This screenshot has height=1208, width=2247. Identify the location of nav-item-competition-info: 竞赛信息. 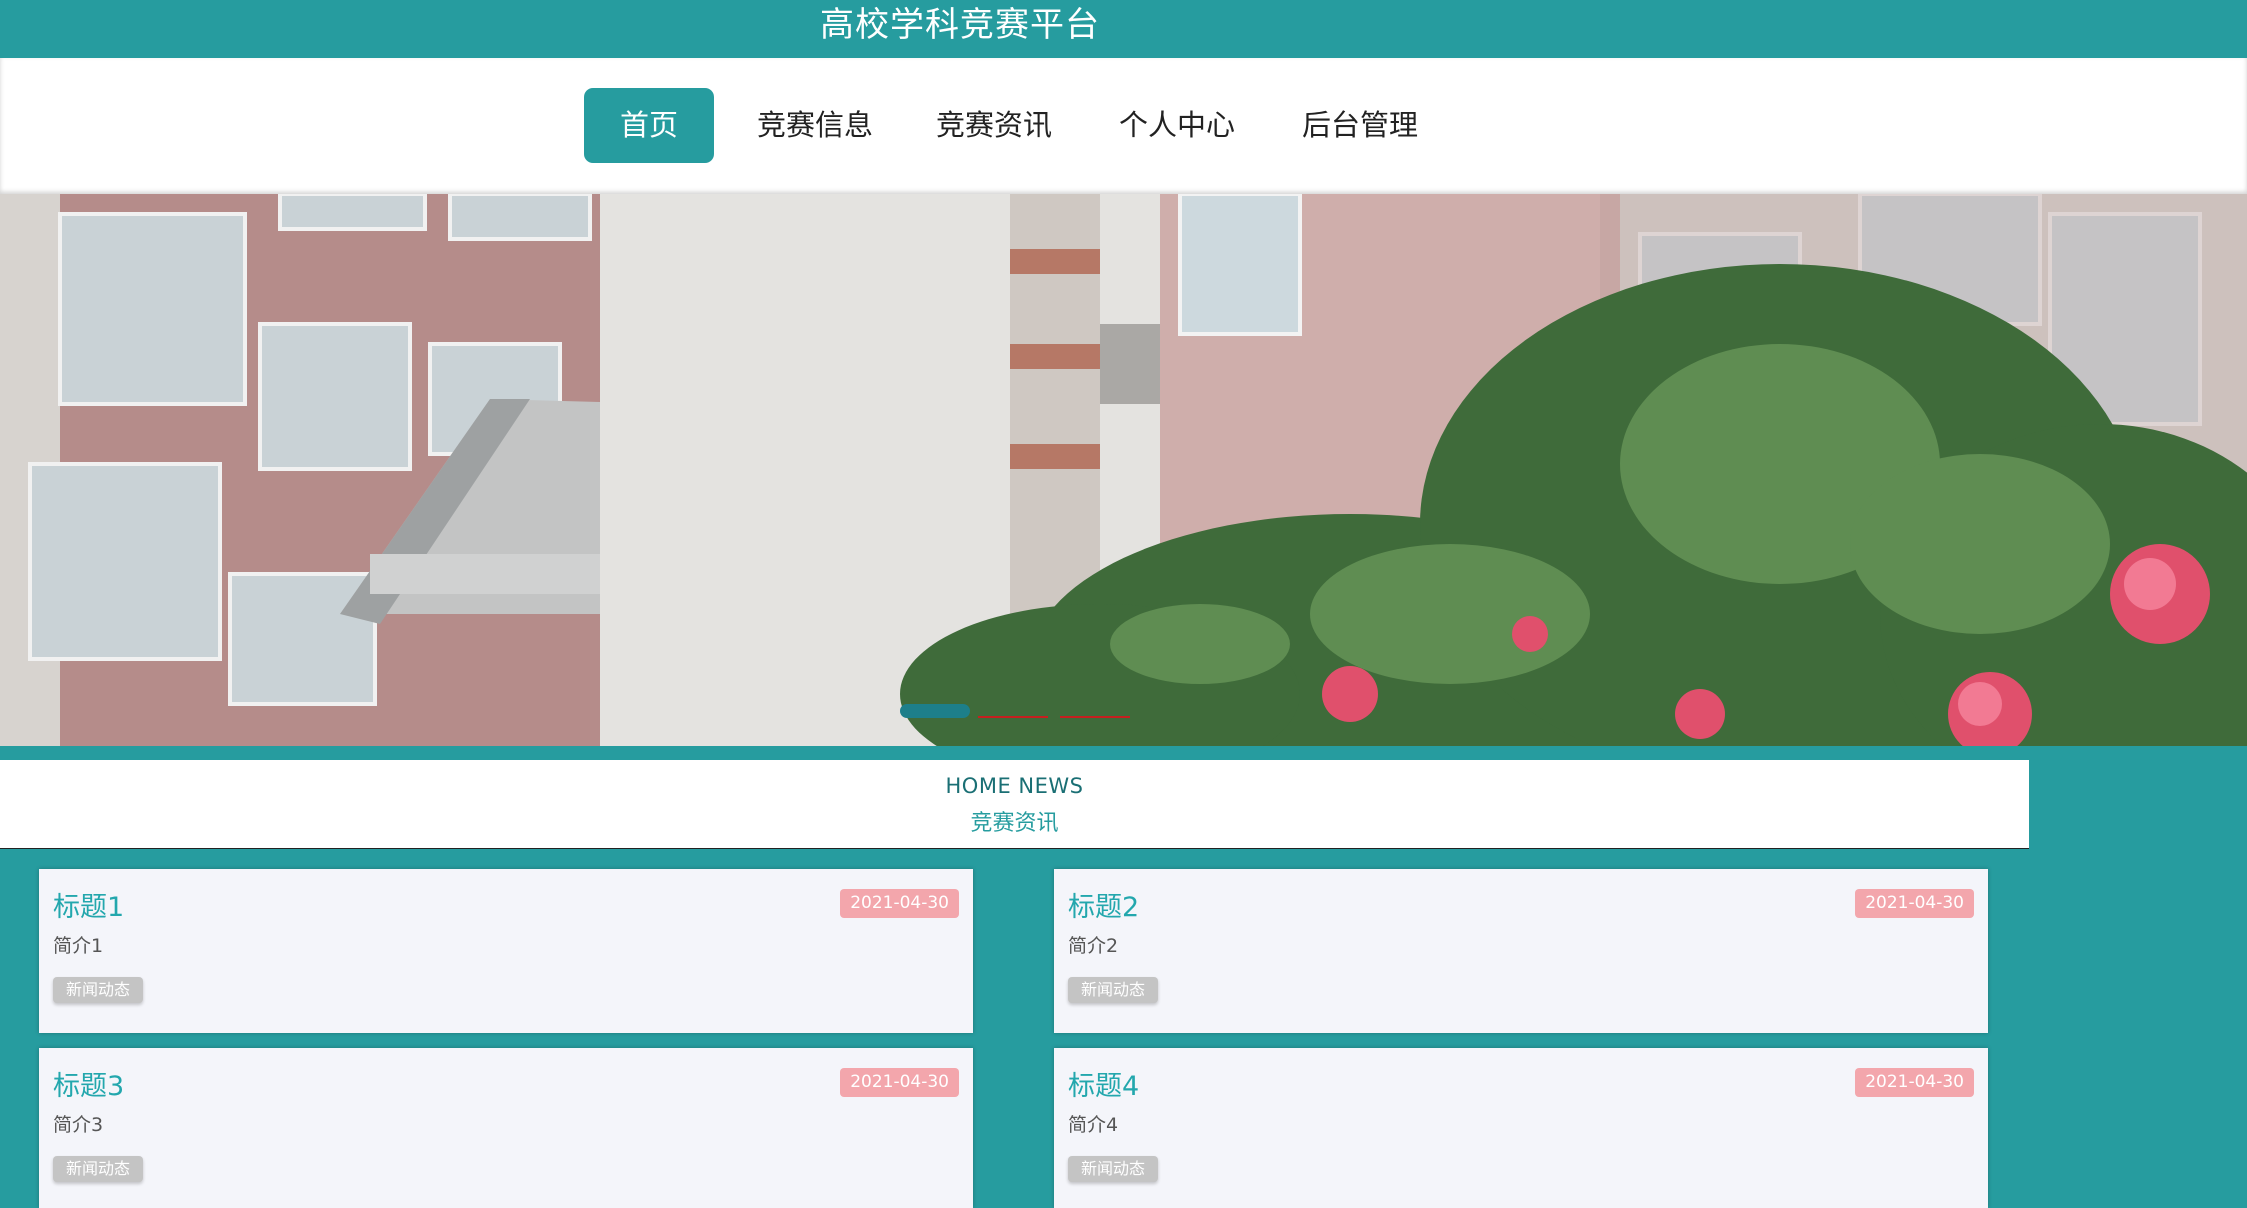
(815, 125).